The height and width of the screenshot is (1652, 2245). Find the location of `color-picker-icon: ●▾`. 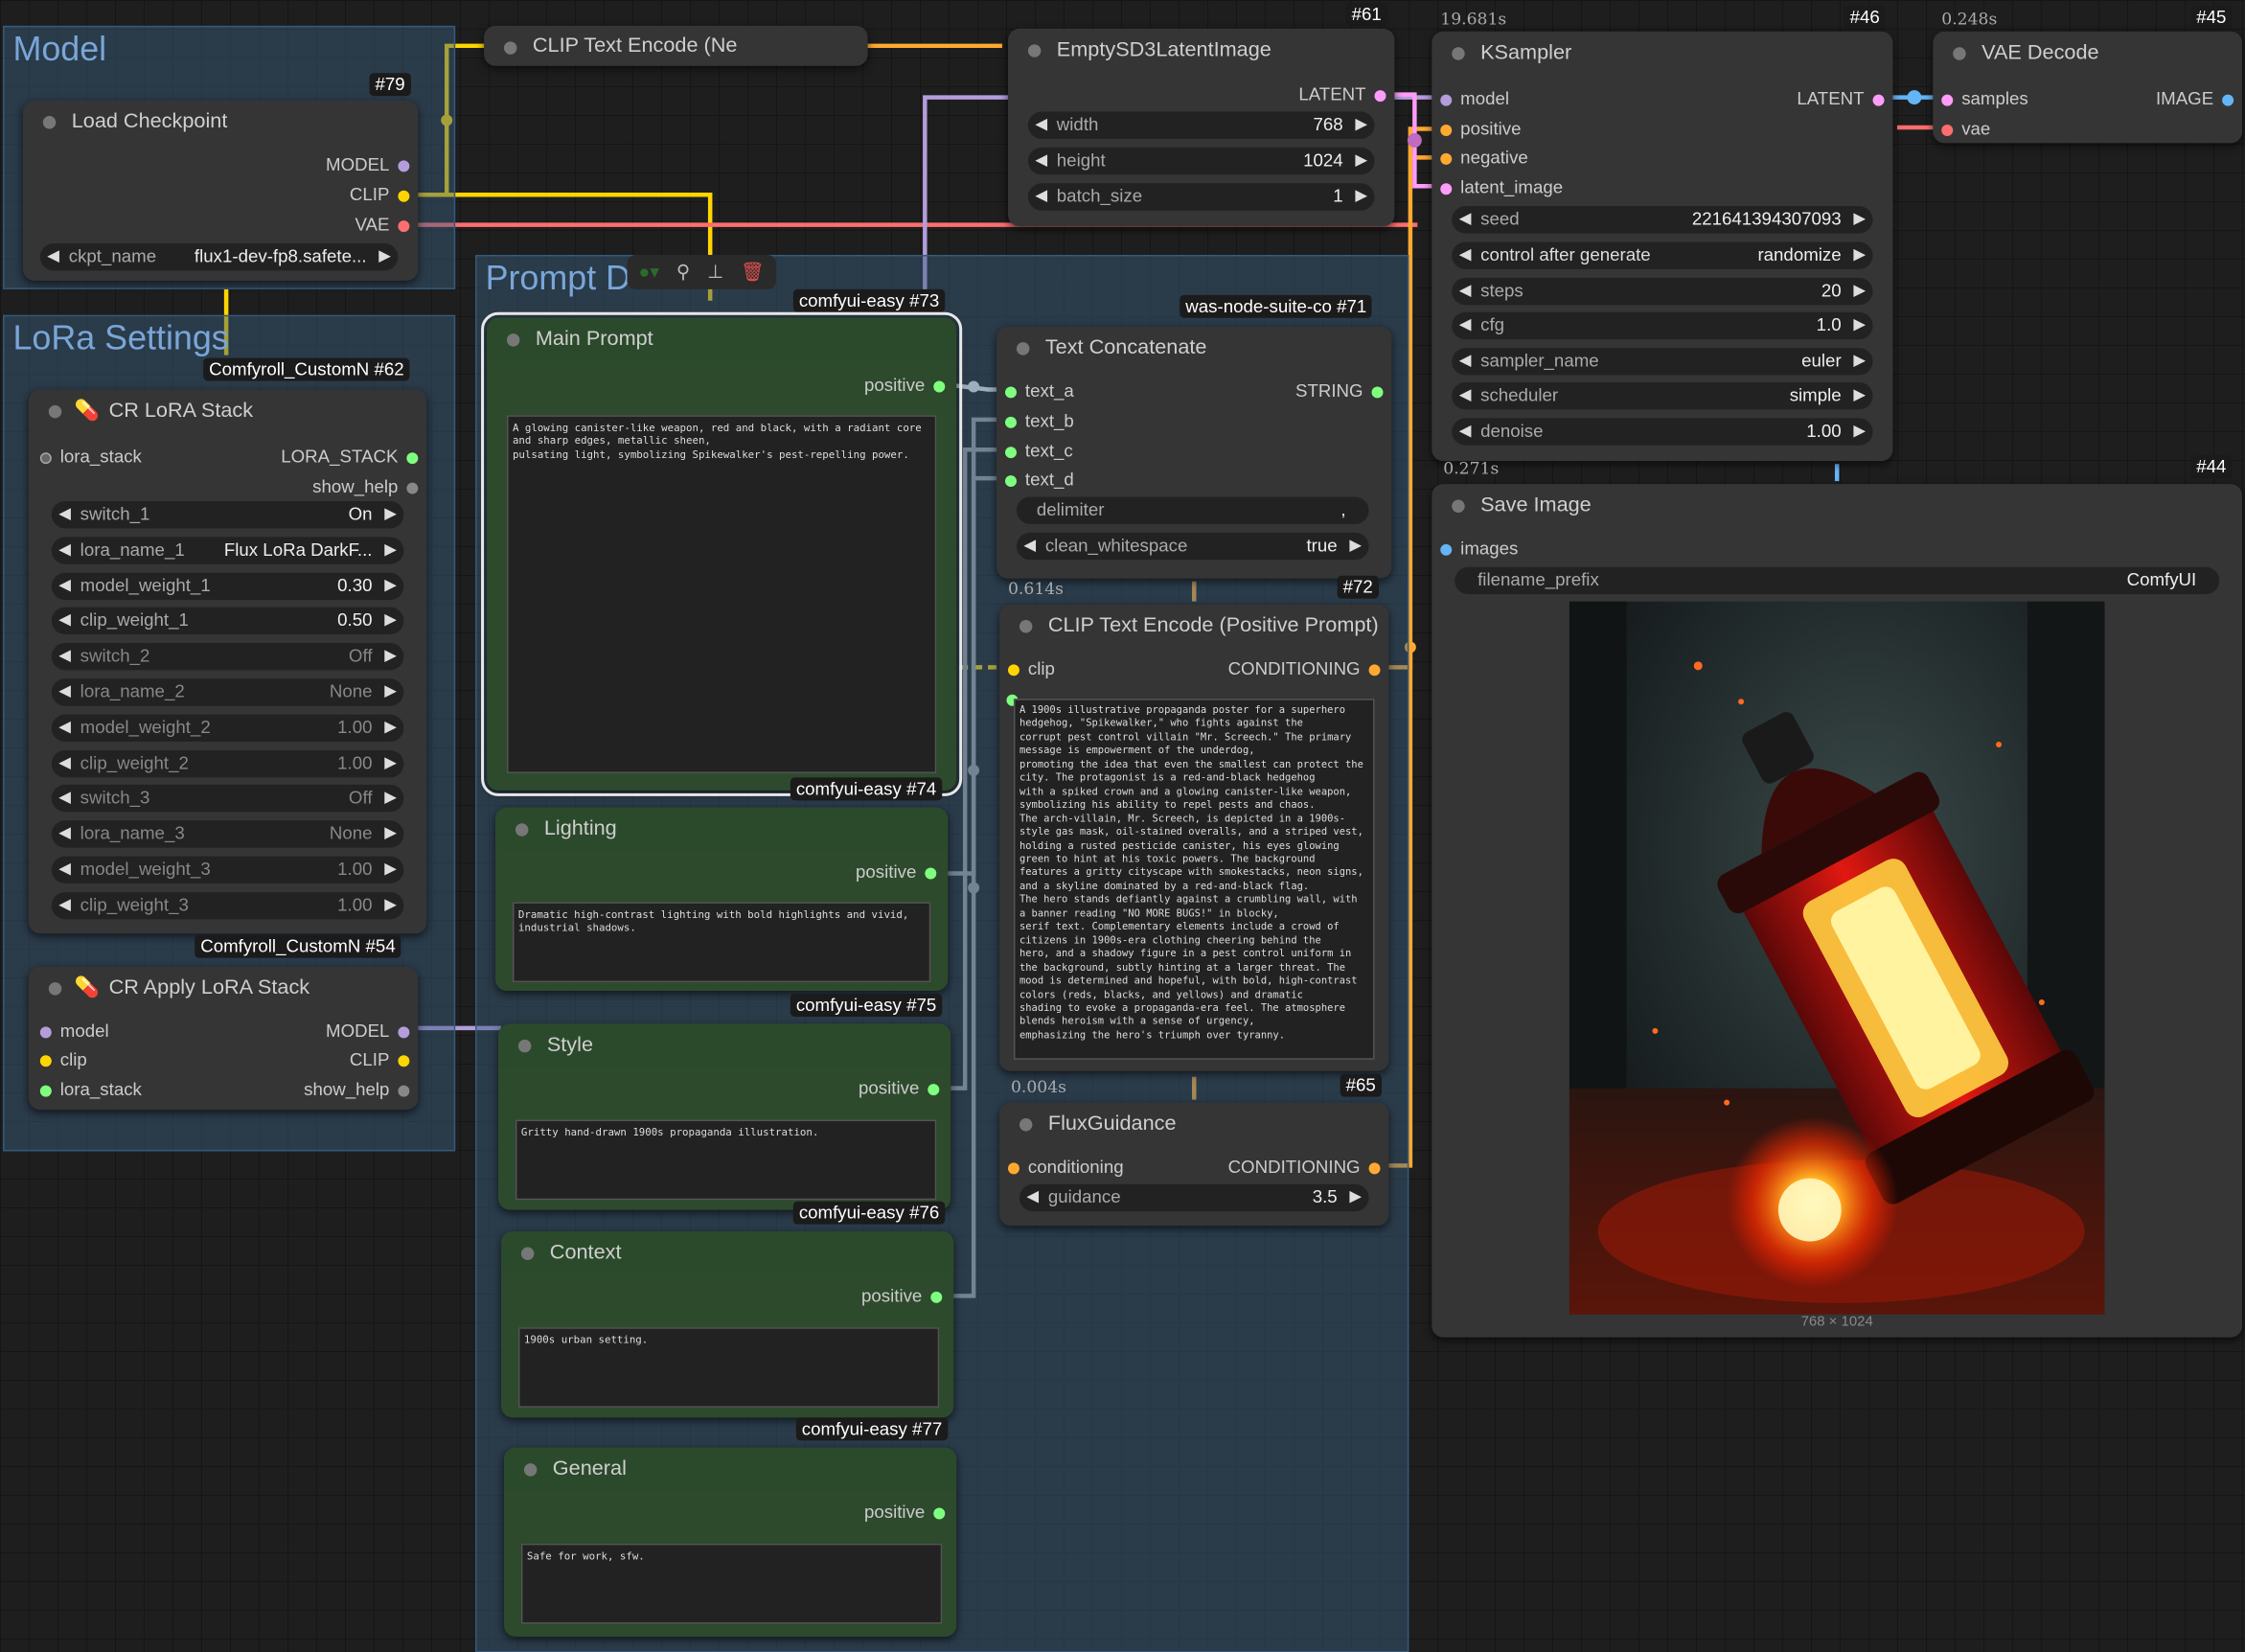

color-picker-icon: ●▾ is located at coordinates (648, 272).